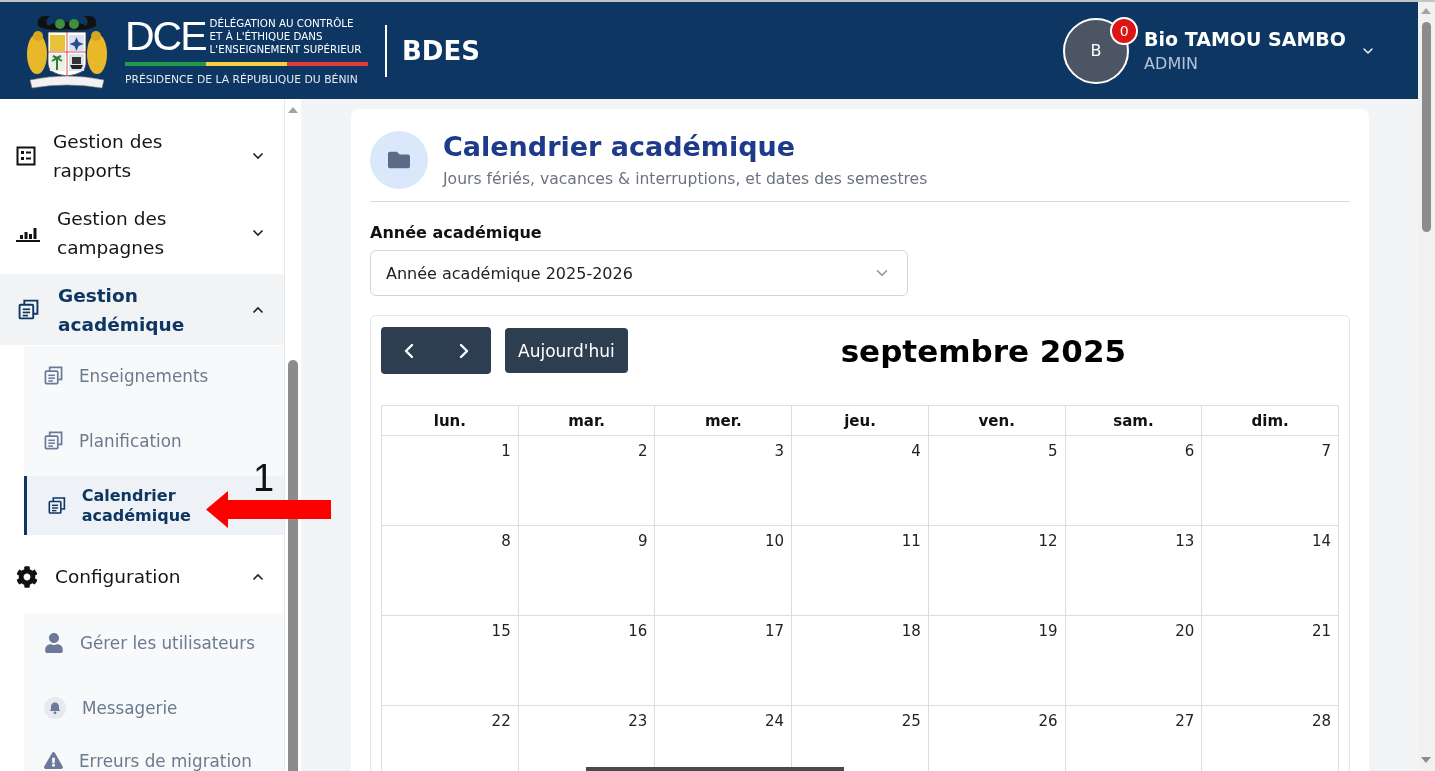  I want to click on calendar-title: septembre 2025, so click(983, 350).